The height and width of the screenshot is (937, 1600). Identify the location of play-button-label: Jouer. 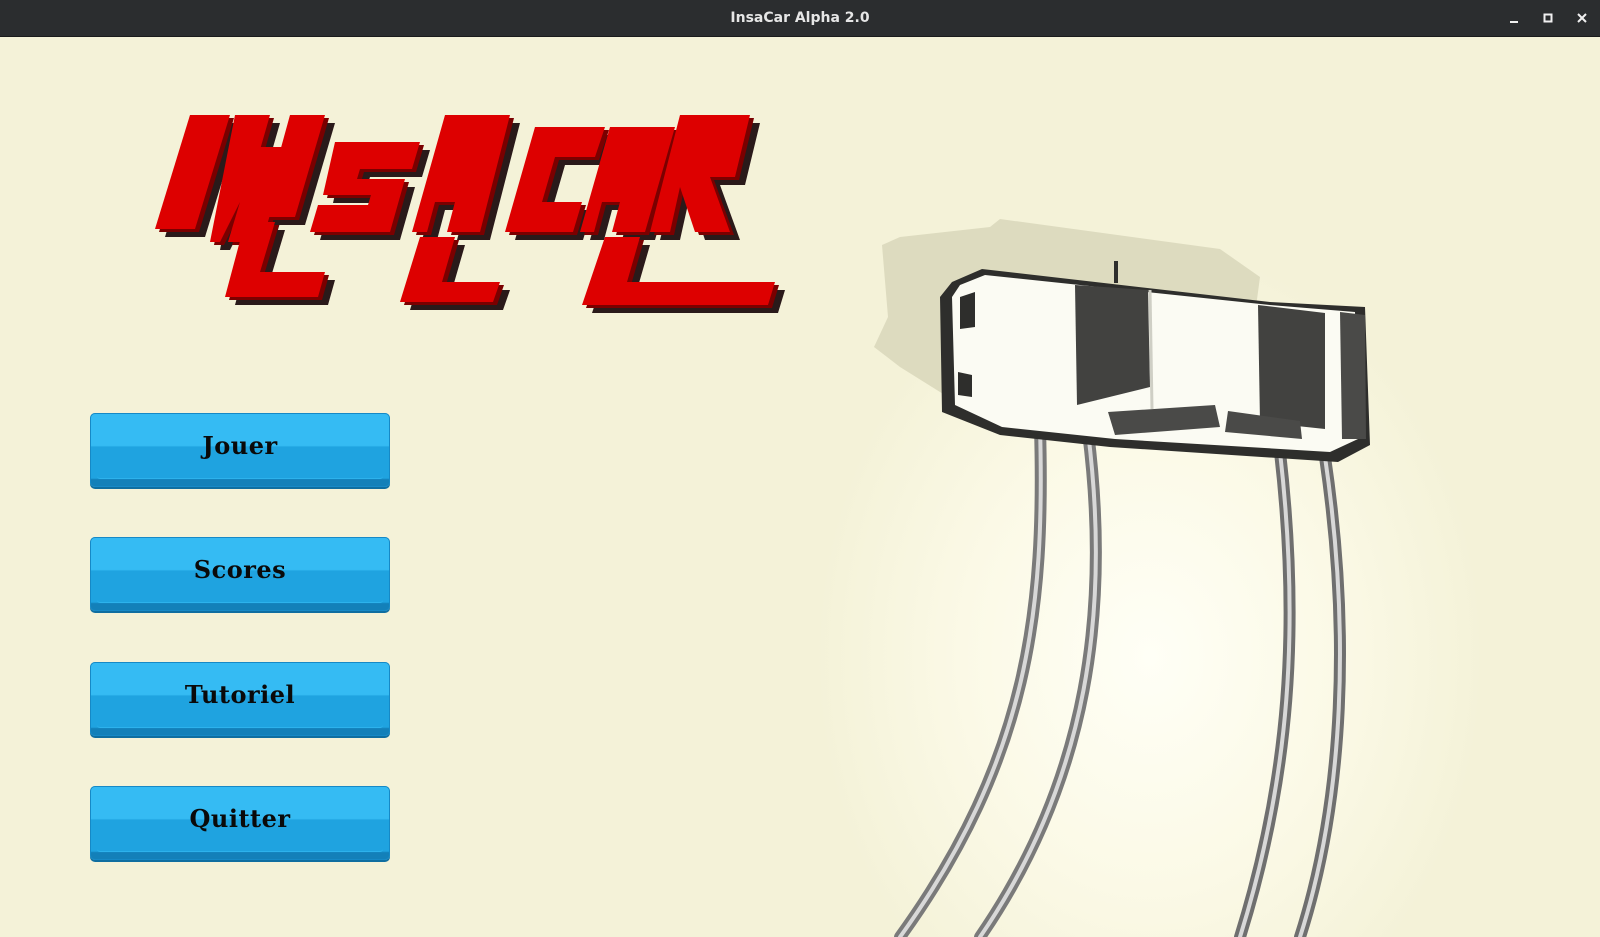
(240, 445).